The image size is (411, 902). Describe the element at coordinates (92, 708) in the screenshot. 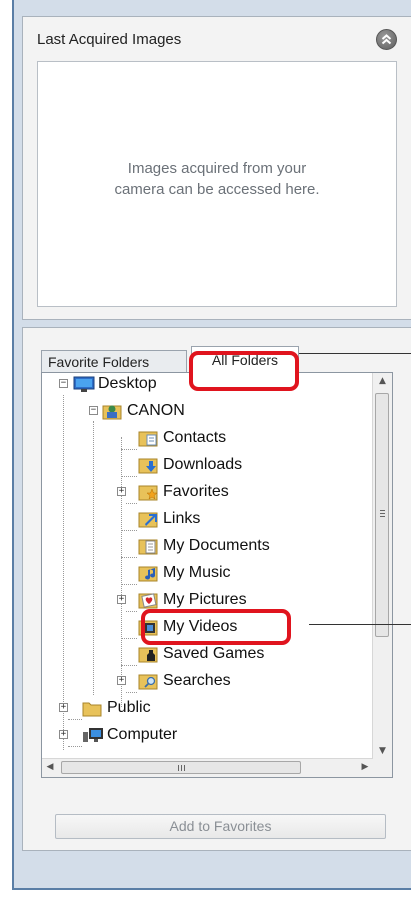

I see `folder-icon` at that location.